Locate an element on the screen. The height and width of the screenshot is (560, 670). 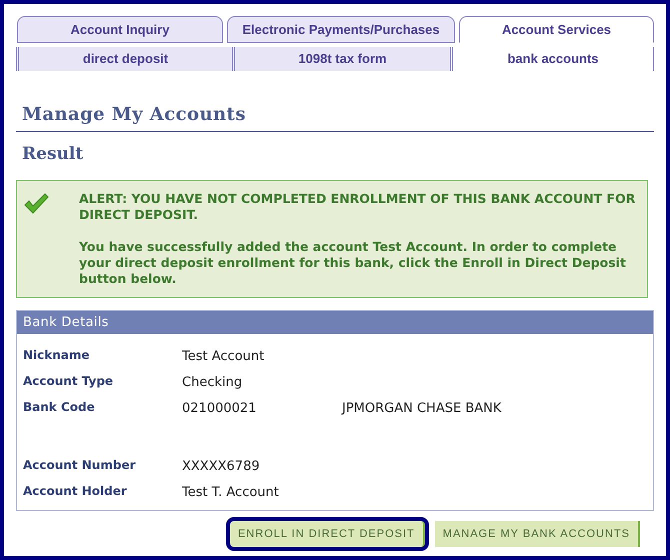
field-value: 021000021 is located at coordinates (220, 409).